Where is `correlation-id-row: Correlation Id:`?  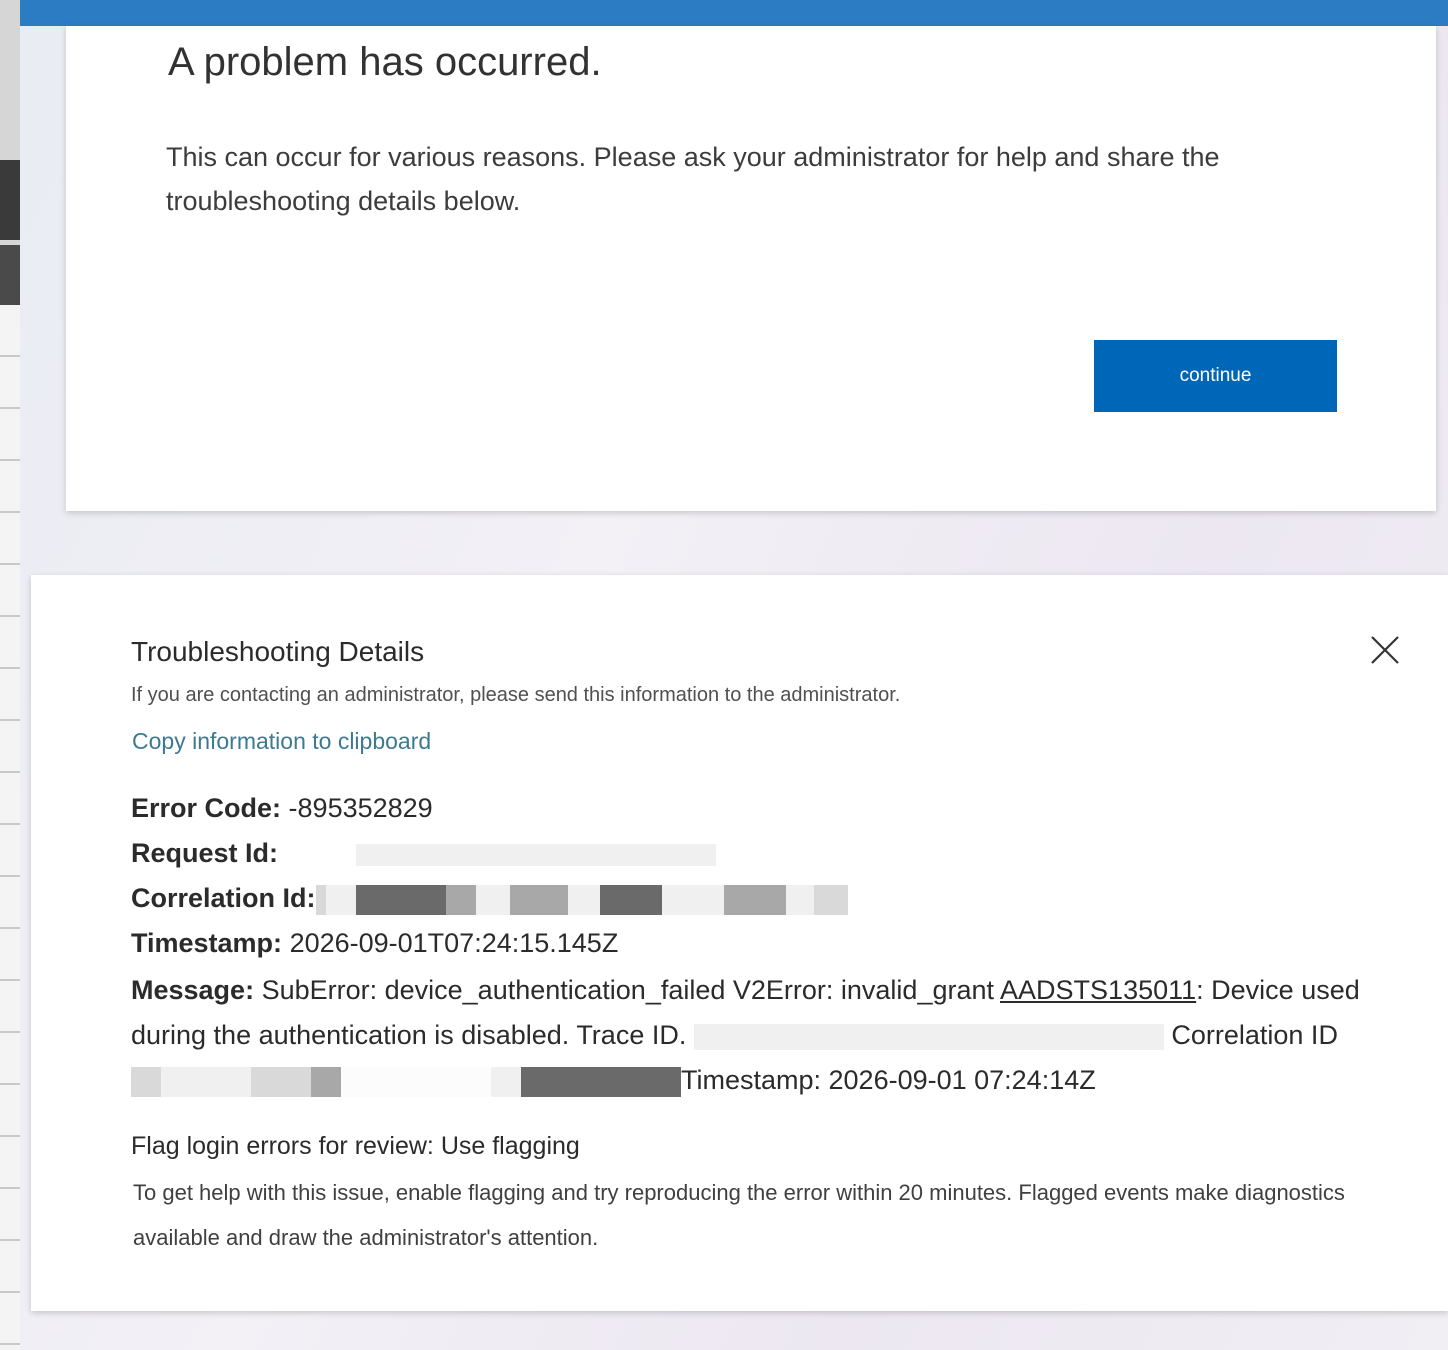 correlation-id-row: Correlation Id: is located at coordinates (489, 899).